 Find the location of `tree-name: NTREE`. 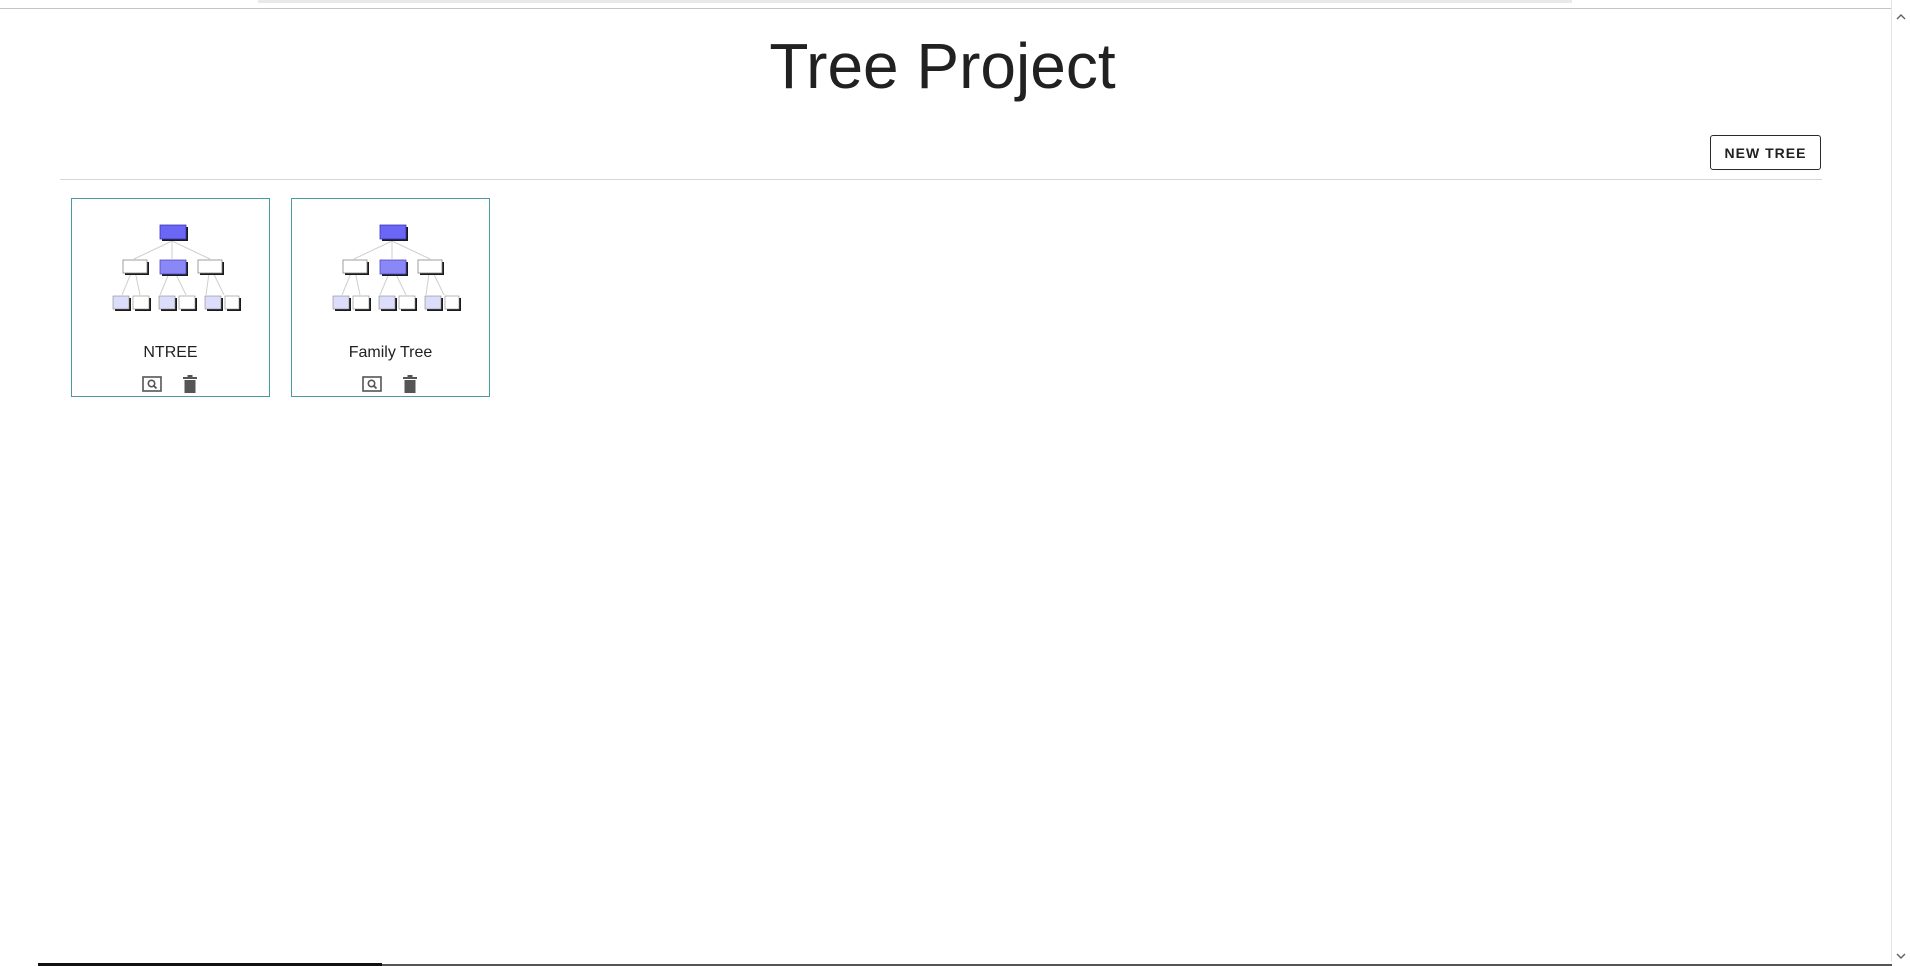

tree-name: NTREE is located at coordinates (170, 352).